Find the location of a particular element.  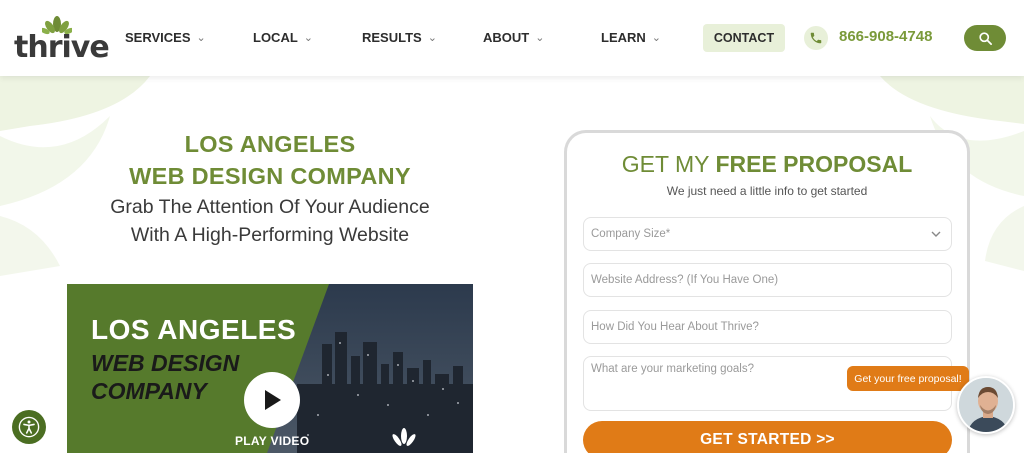

company-size-select: Company Size* is located at coordinates (767, 234).